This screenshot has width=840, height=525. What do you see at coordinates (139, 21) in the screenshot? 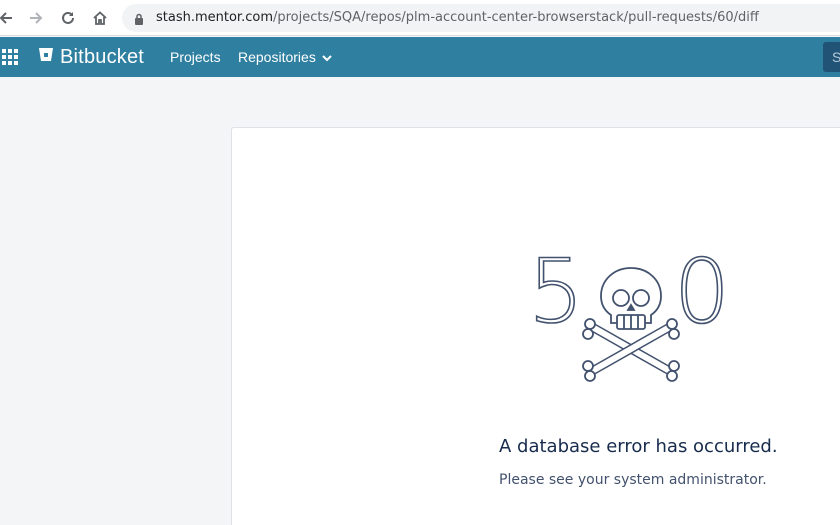
I see `lock-icon` at bounding box center [139, 21].